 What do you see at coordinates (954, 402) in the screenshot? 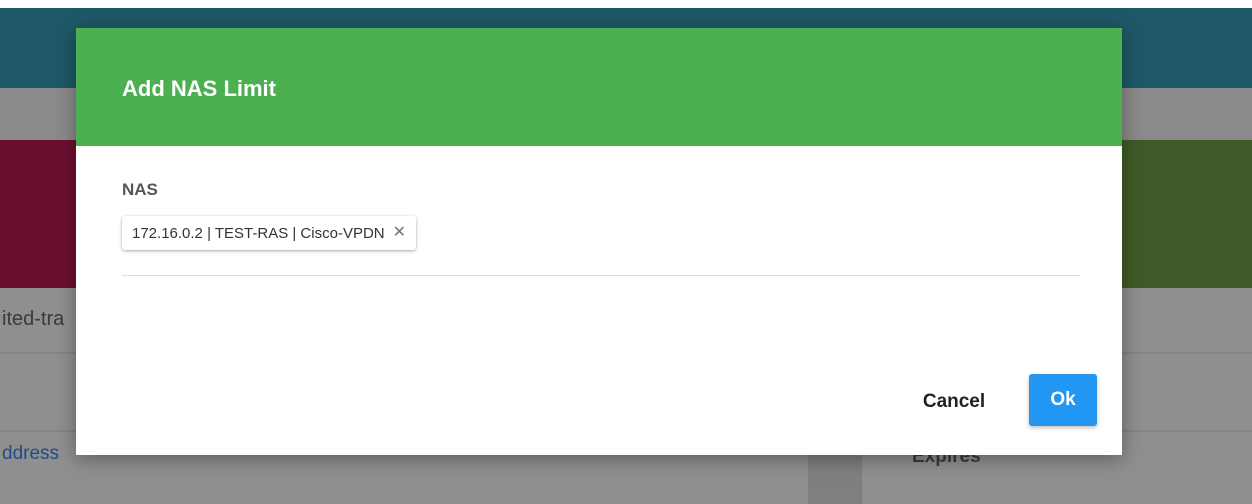
I see `cancel-button: Cancel` at bounding box center [954, 402].